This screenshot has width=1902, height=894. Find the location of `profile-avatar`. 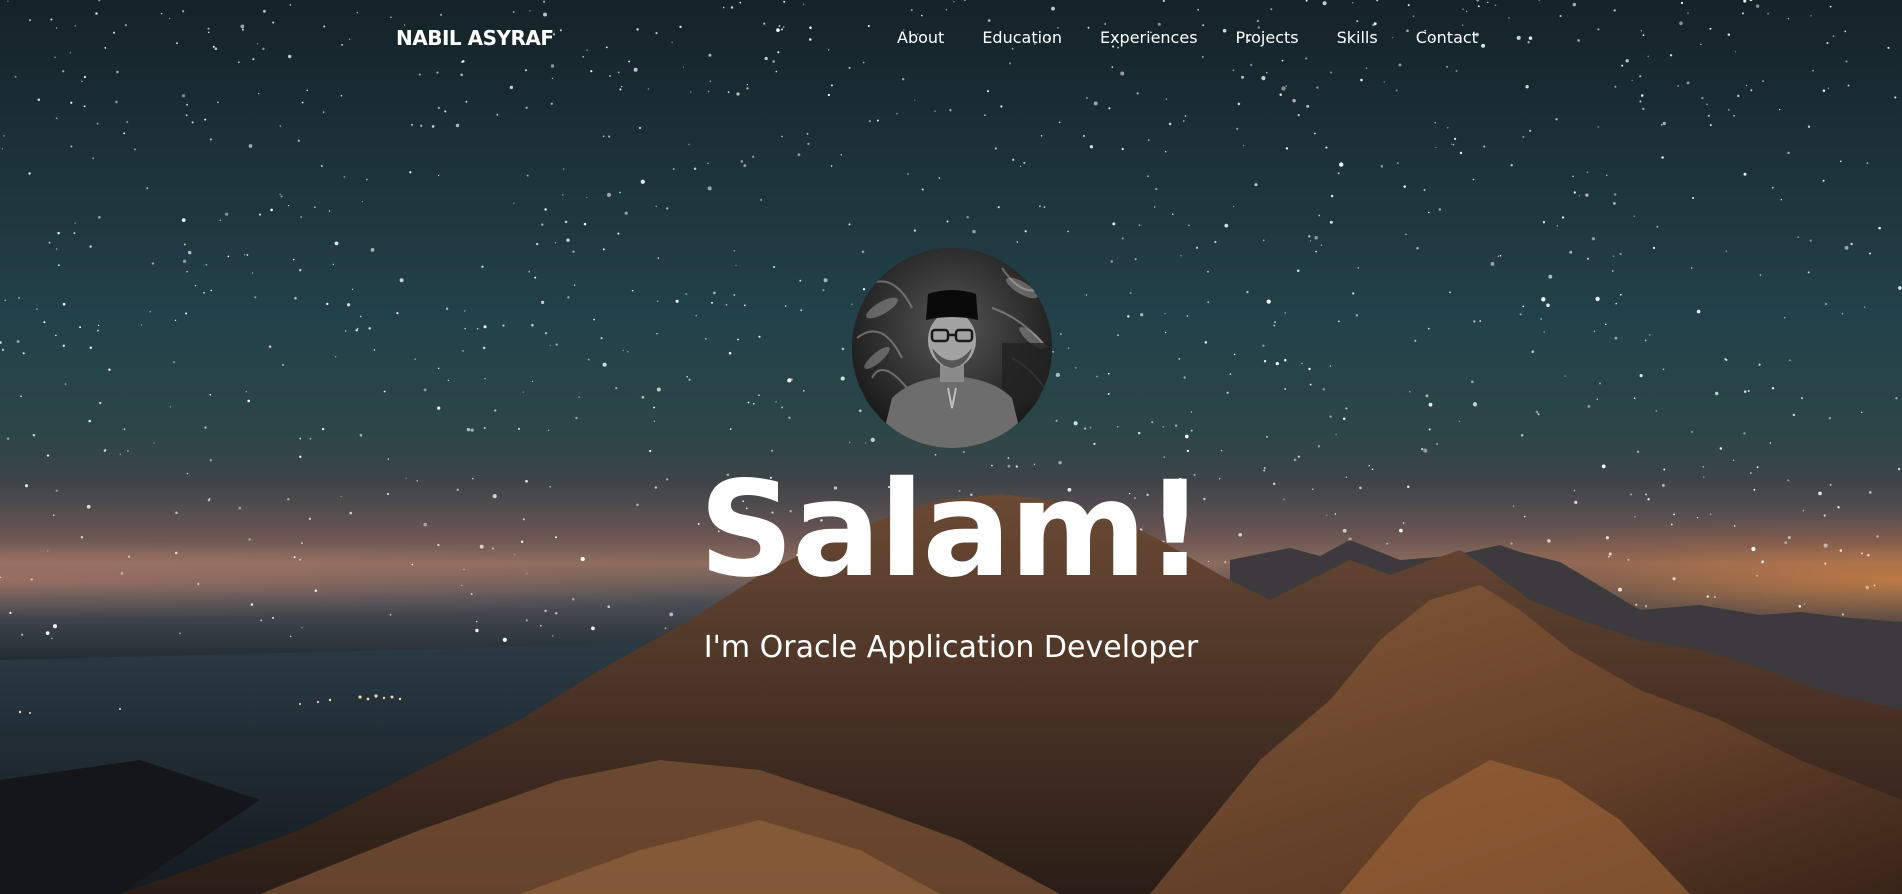

profile-avatar is located at coordinates (952, 348).